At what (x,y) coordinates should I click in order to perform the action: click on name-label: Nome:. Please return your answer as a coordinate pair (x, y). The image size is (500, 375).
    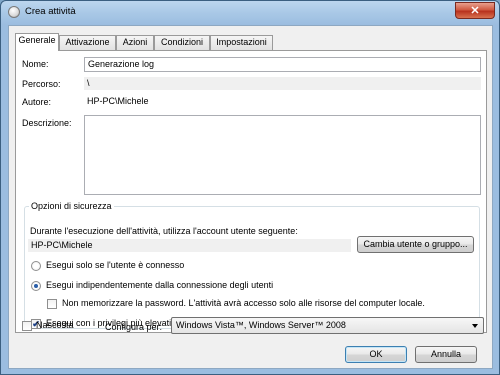
    Looking at the image, I should click on (35, 64).